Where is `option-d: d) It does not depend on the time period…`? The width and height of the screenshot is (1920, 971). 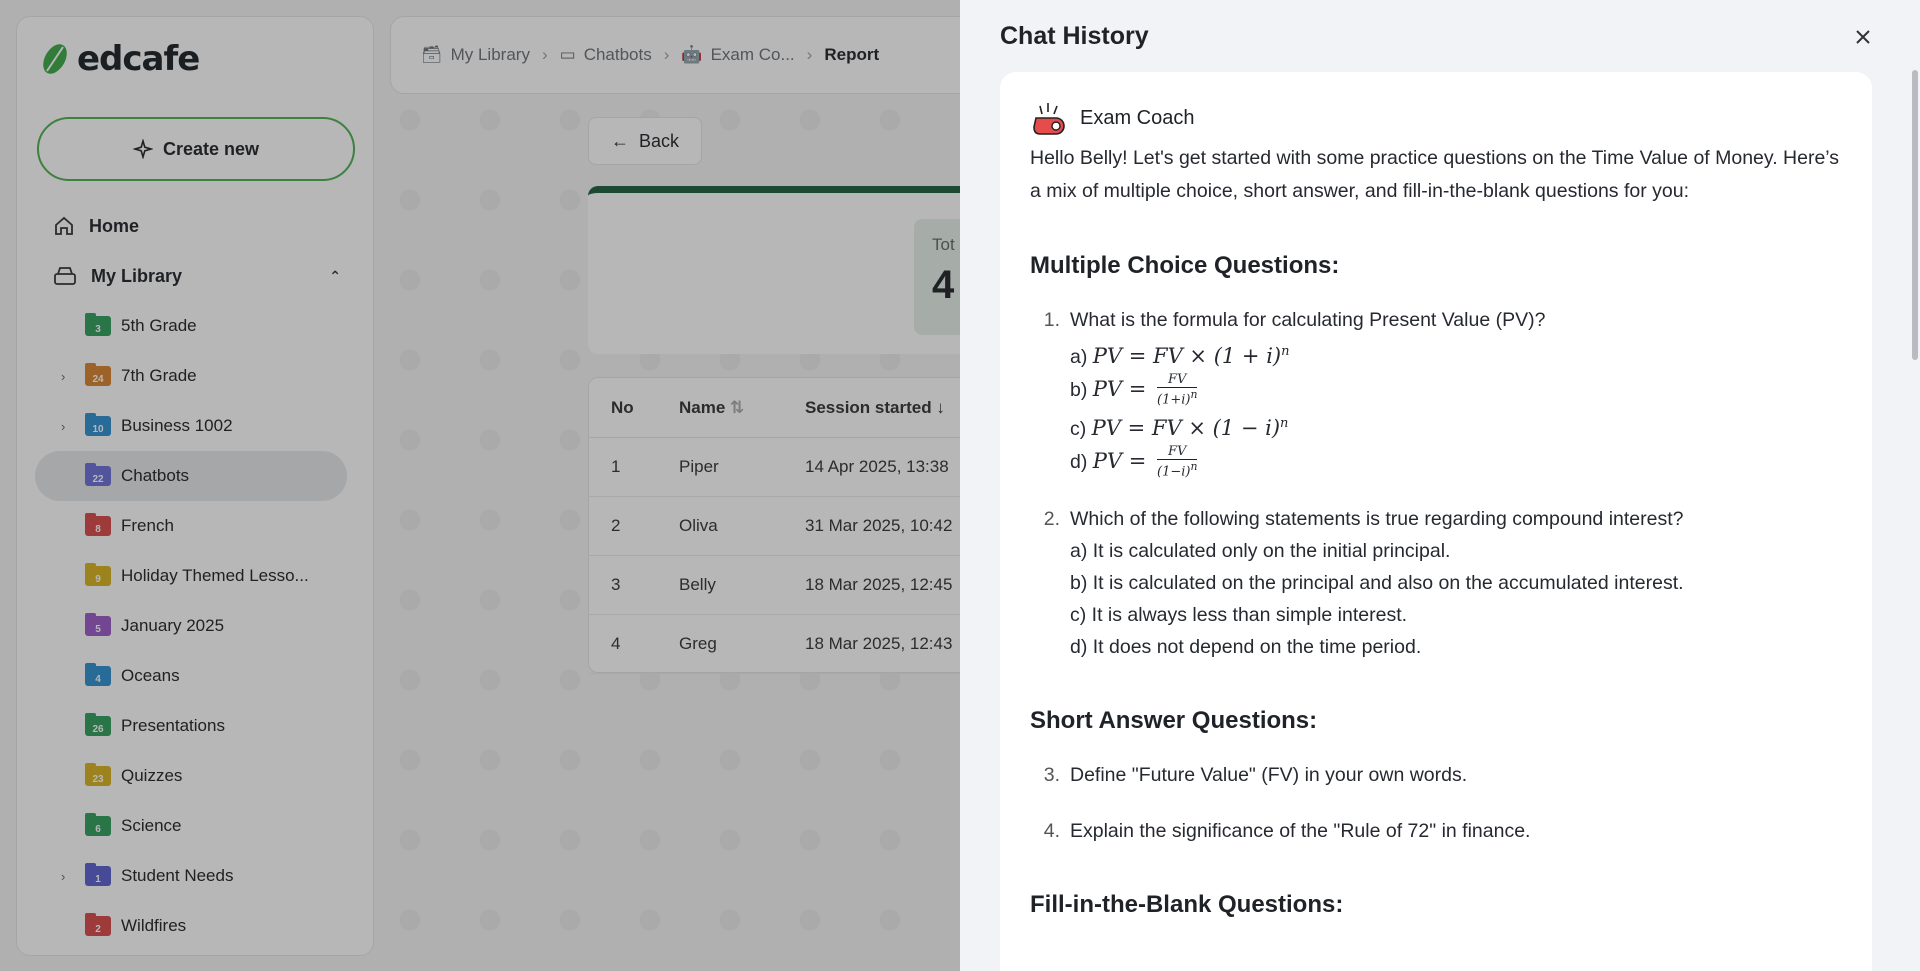 option-d: d) It does not depend on the time period… is located at coordinates (1246, 647).